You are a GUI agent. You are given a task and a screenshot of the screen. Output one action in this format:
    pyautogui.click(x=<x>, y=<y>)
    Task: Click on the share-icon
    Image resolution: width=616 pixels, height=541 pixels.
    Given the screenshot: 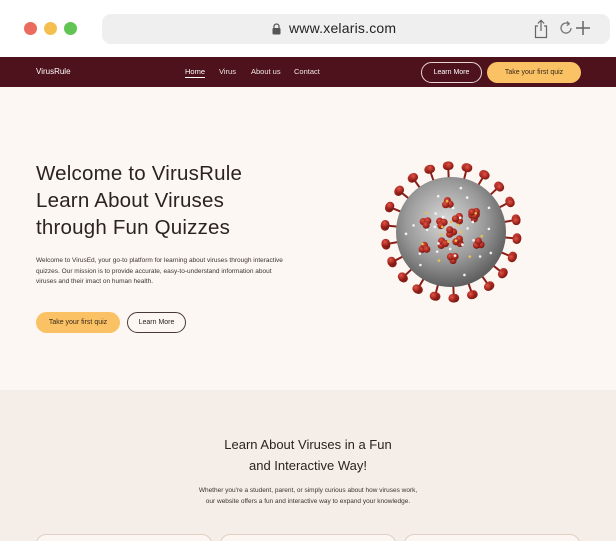 What is the action you would take?
    pyautogui.click(x=541, y=29)
    